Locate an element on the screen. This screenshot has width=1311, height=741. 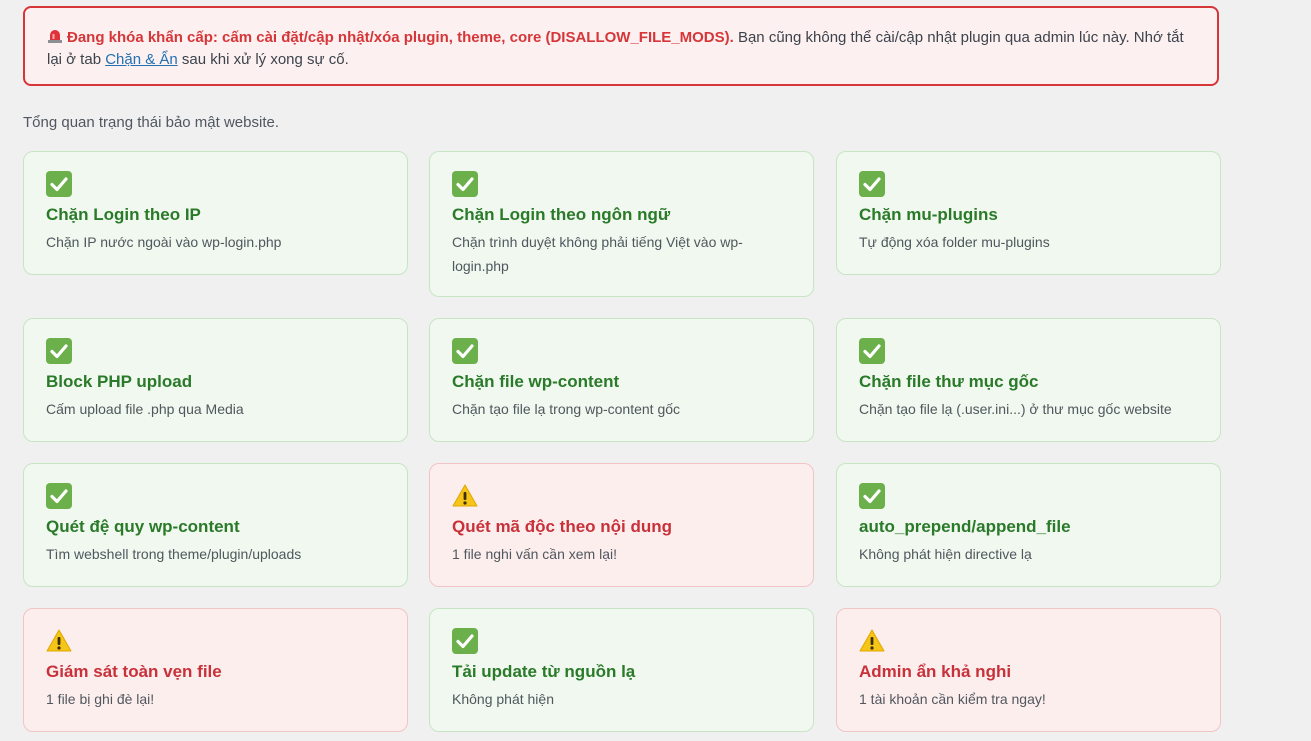
card-title: Giám sát toàn vẹn file is located at coordinates (134, 671).